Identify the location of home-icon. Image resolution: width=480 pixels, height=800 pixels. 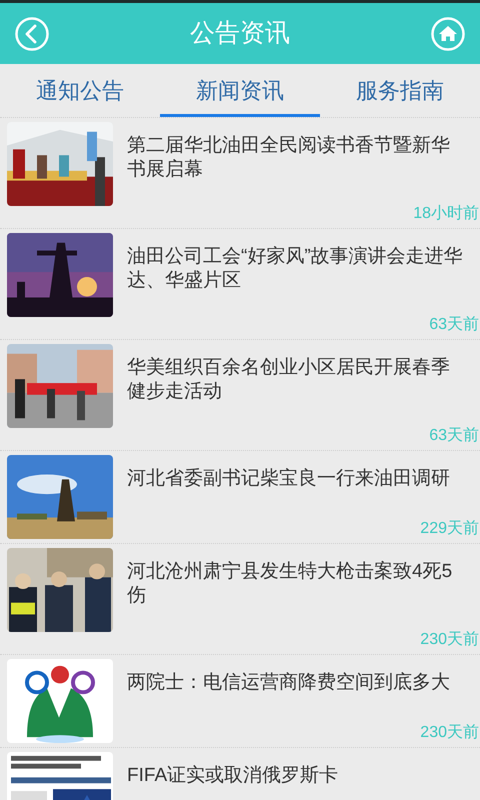
(448, 33).